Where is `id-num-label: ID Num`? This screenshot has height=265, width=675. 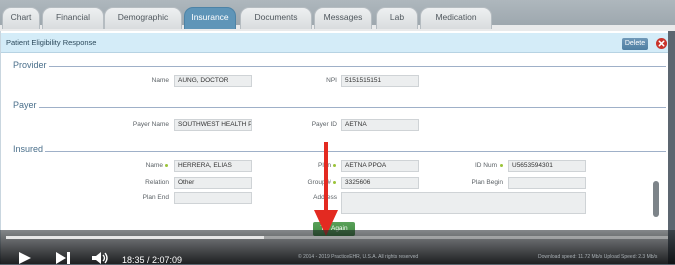
id-num-label: ID Num is located at coordinates (485, 165).